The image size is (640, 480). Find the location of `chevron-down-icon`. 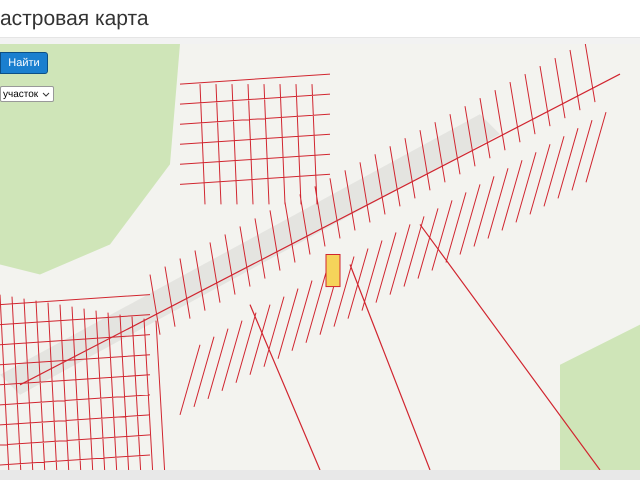

chevron-down-icon is located at coordinates (46, 94).